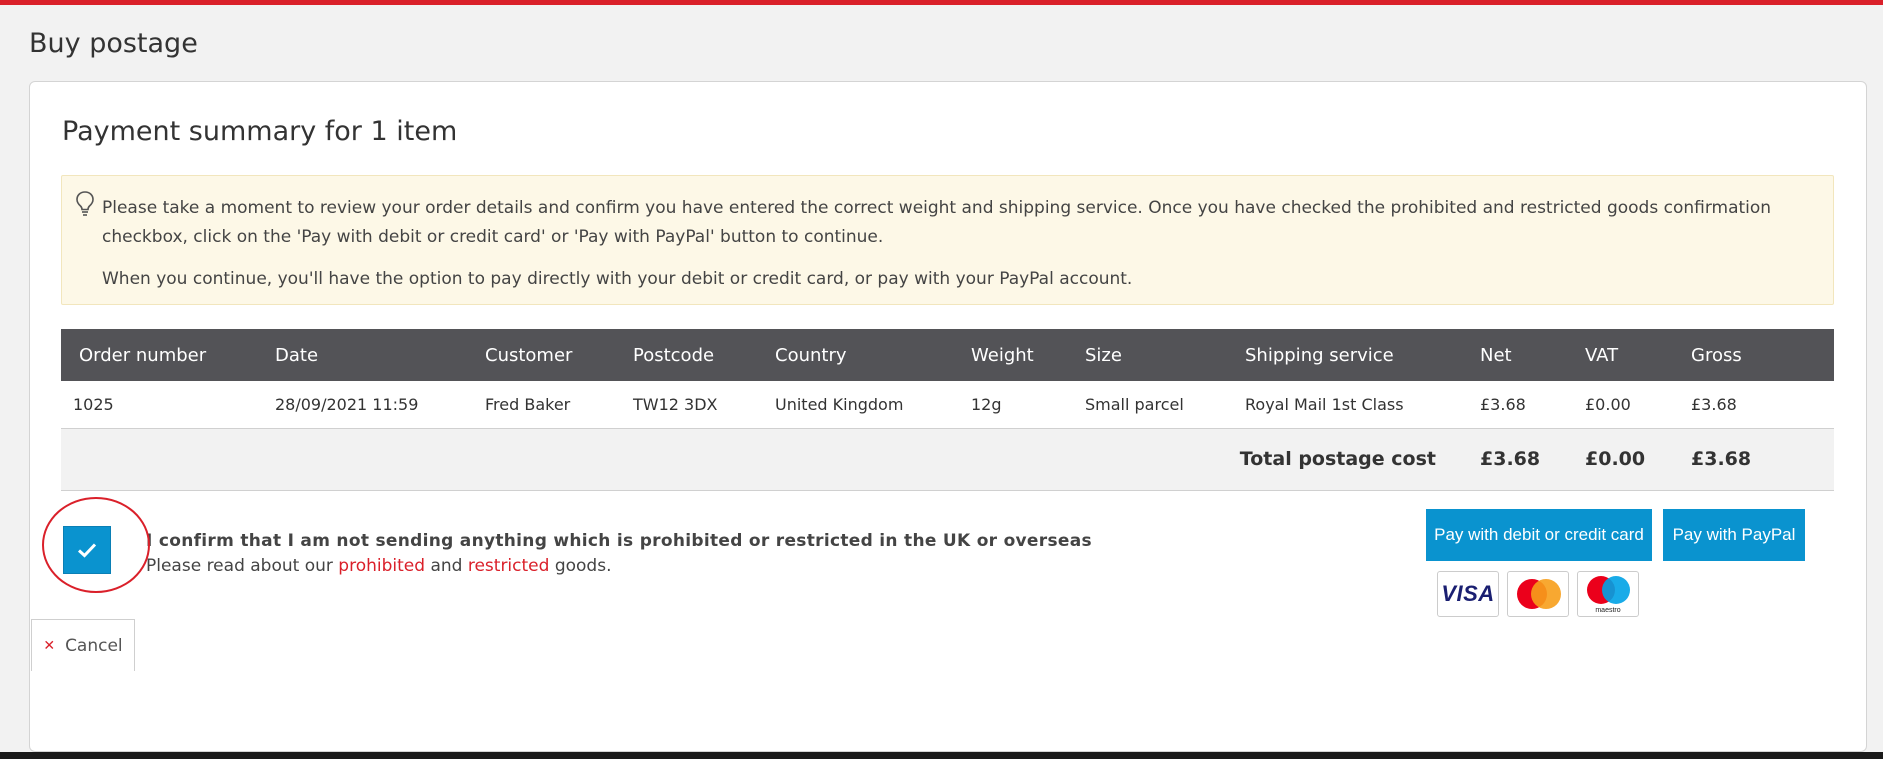  I want to click on col-header-net: Net, so click(1514, 355).